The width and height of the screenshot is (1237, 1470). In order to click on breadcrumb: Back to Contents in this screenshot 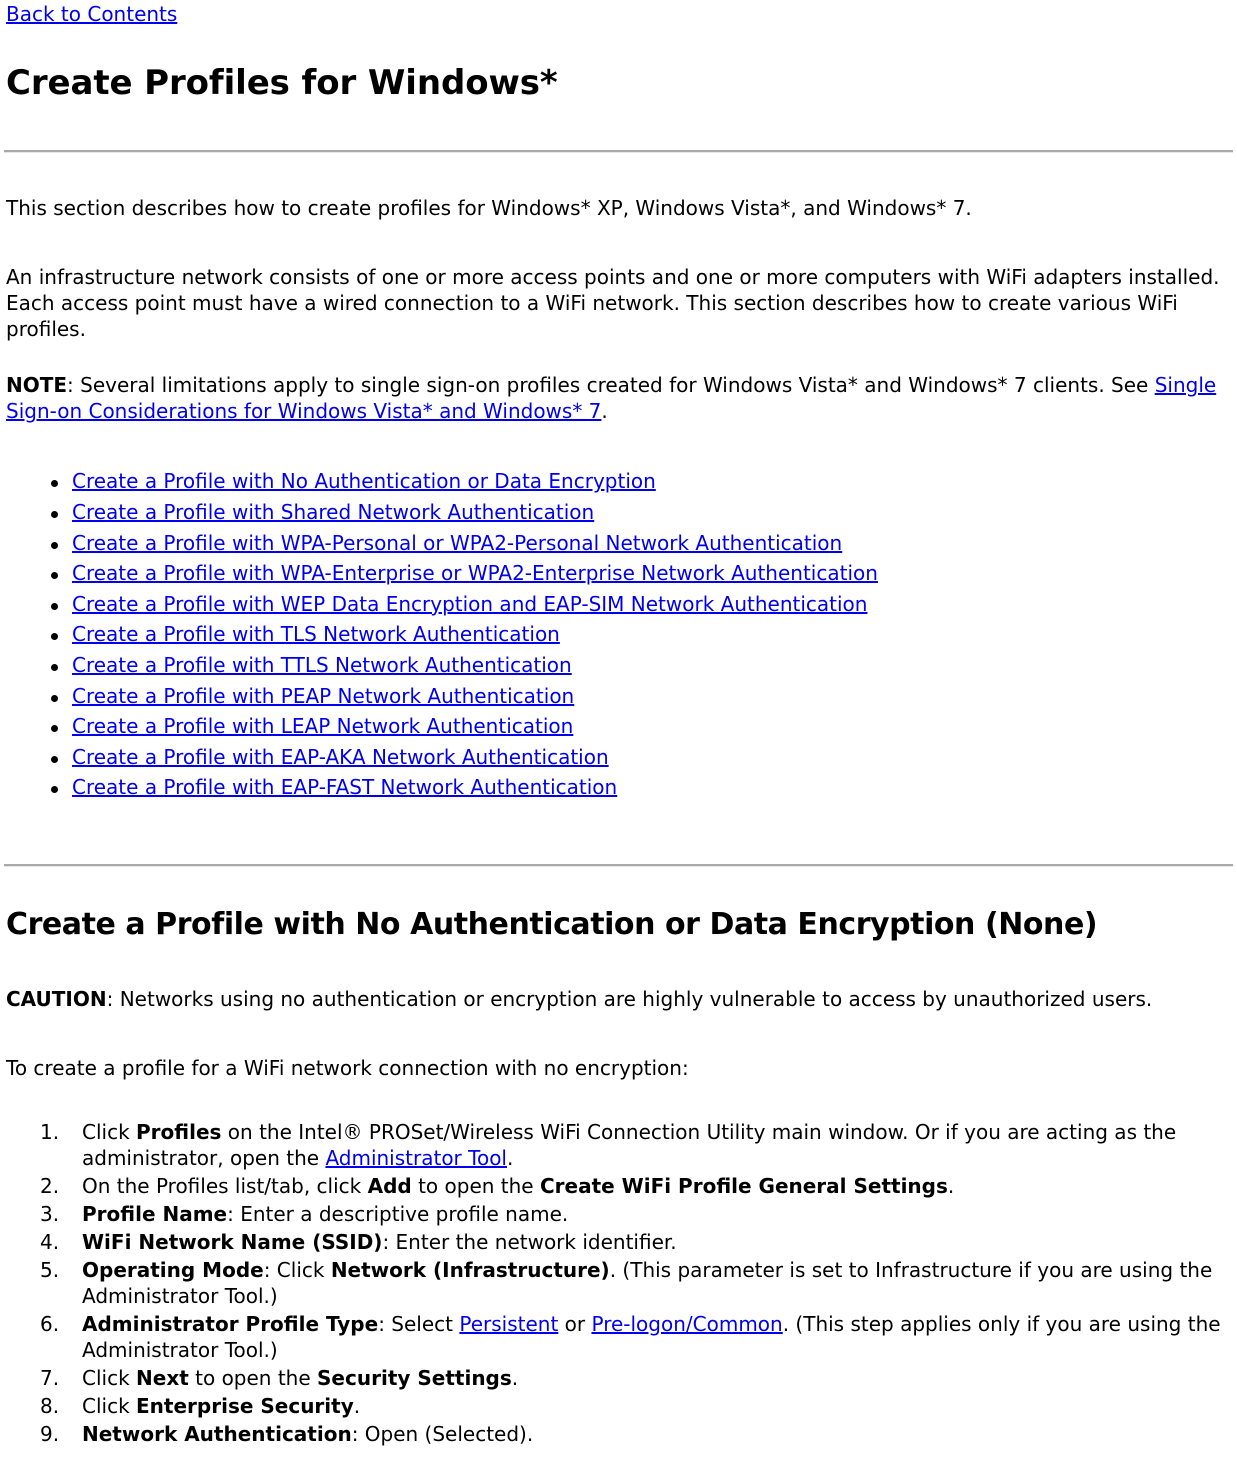, I will do `click(618, 13)`.